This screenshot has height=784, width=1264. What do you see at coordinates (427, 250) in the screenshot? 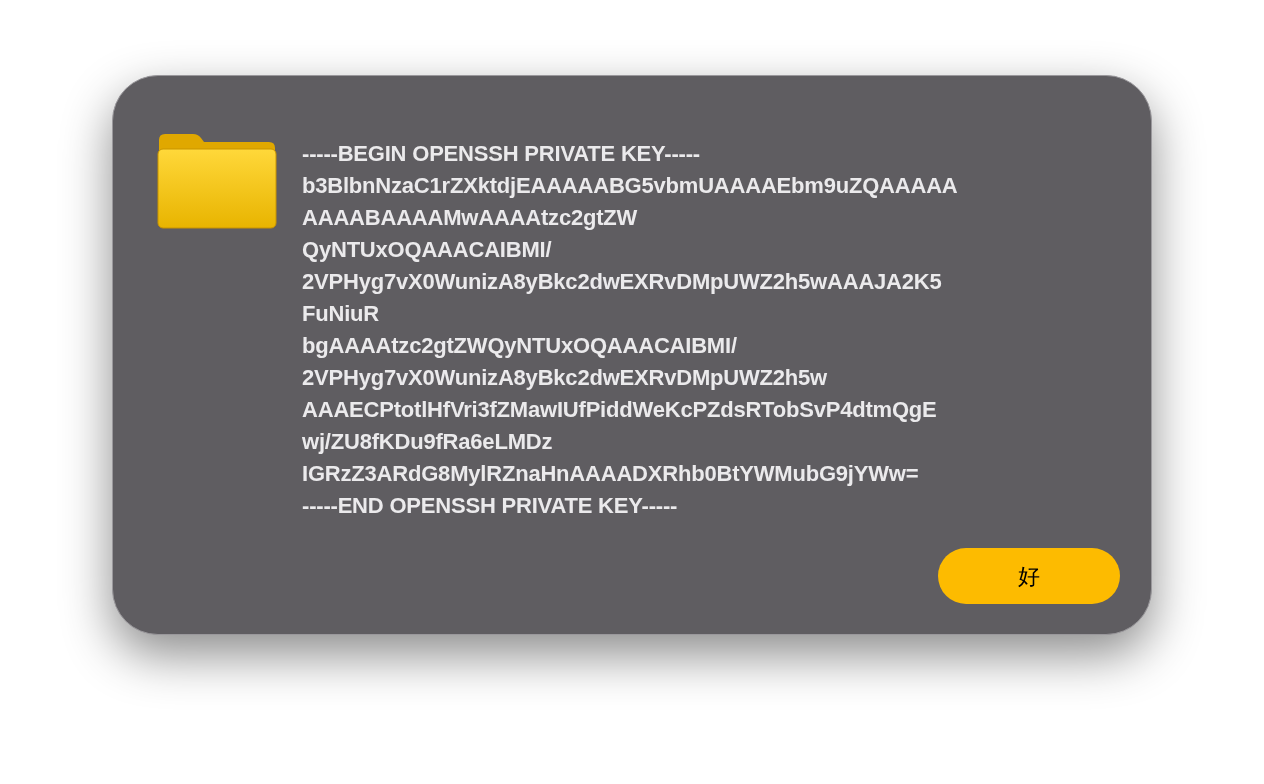
I see `message-line: QyNTUxOQAAACAIBMI/` at bounding box center [427, 250].